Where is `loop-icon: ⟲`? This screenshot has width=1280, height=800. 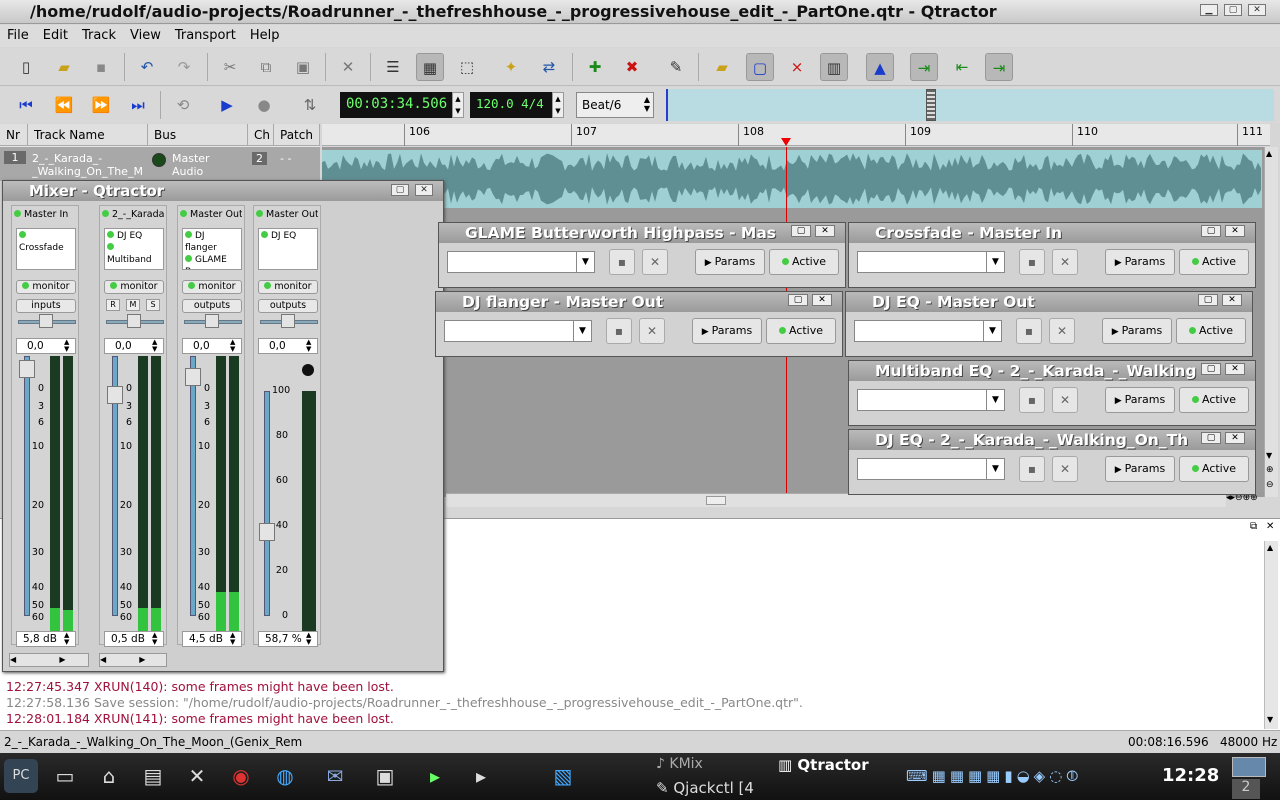
loop-icon: ⟲ is located at coordinates (183, 105).